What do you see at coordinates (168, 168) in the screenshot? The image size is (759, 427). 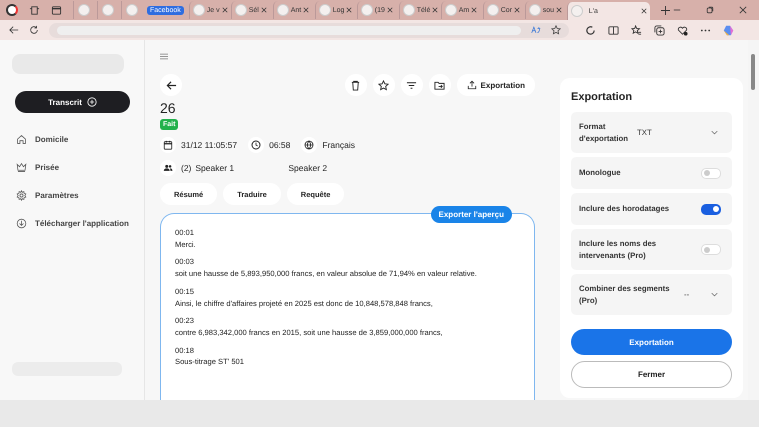 I see `people-icon` at bounding box center [168, 168].